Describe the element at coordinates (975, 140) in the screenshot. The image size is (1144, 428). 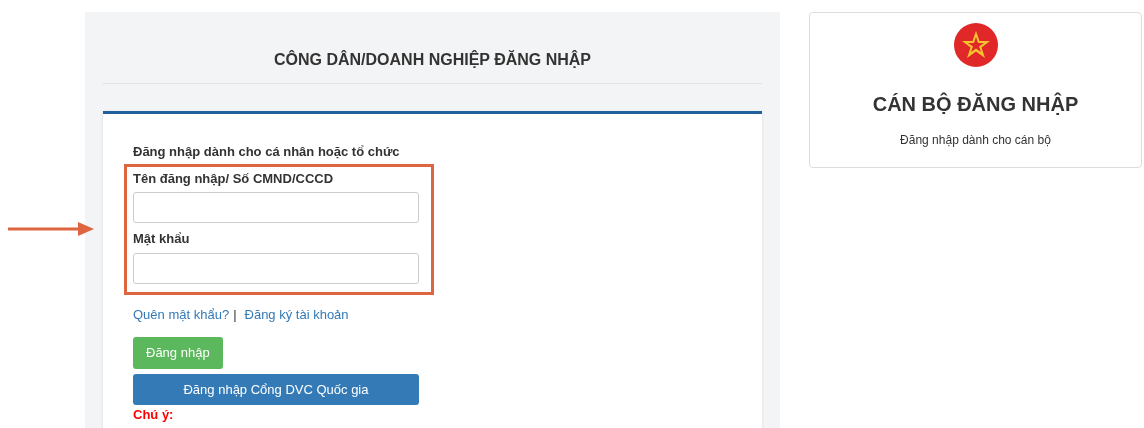
I see `officer-subtitle: Đăng nhập dành cho cán bộ` at that location.